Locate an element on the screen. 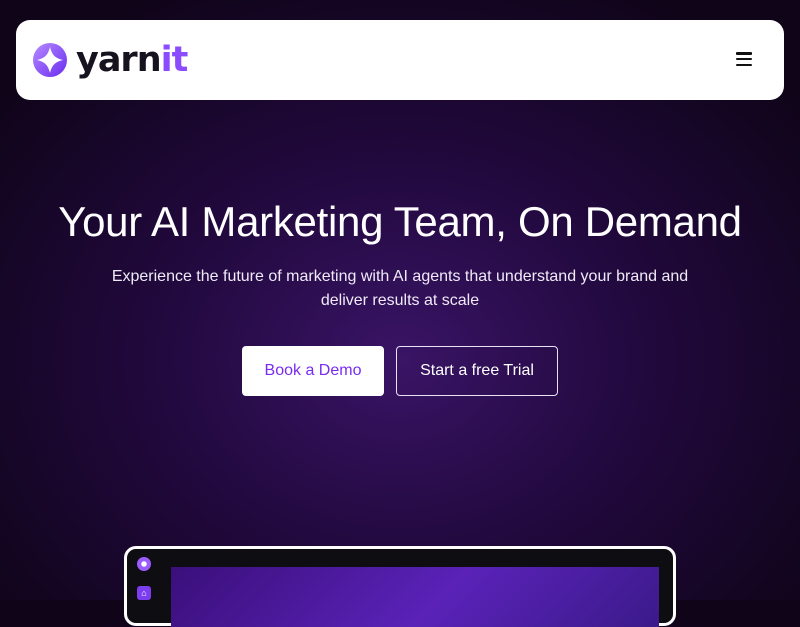  brand-name: yarnit is located at coordinates (132, 60).